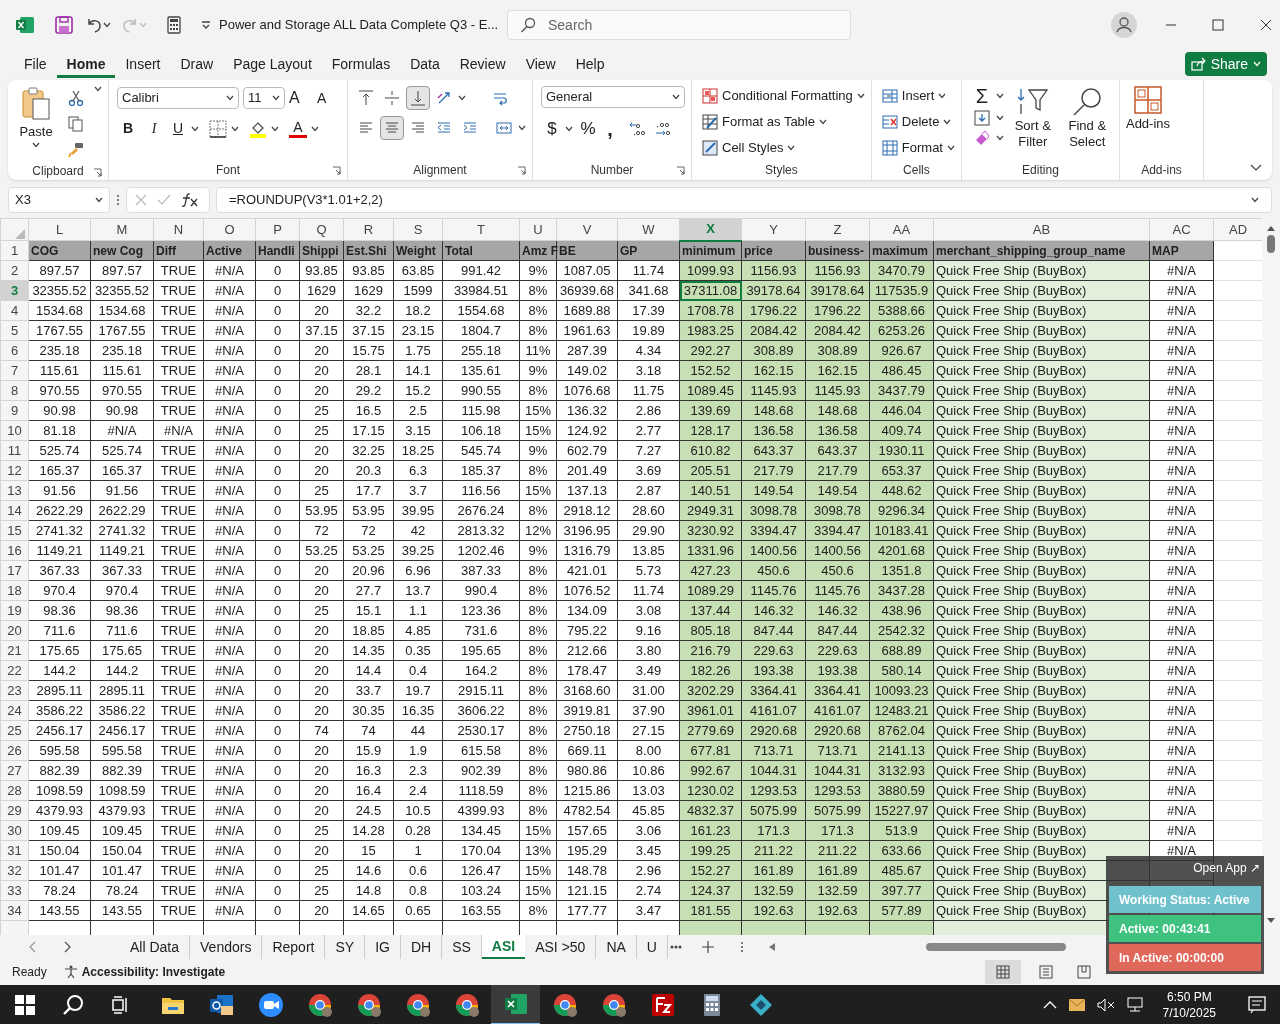  Describe the element at coordinates (590, 64) in the screenshot. I see `menu-tab: Help` at that location.